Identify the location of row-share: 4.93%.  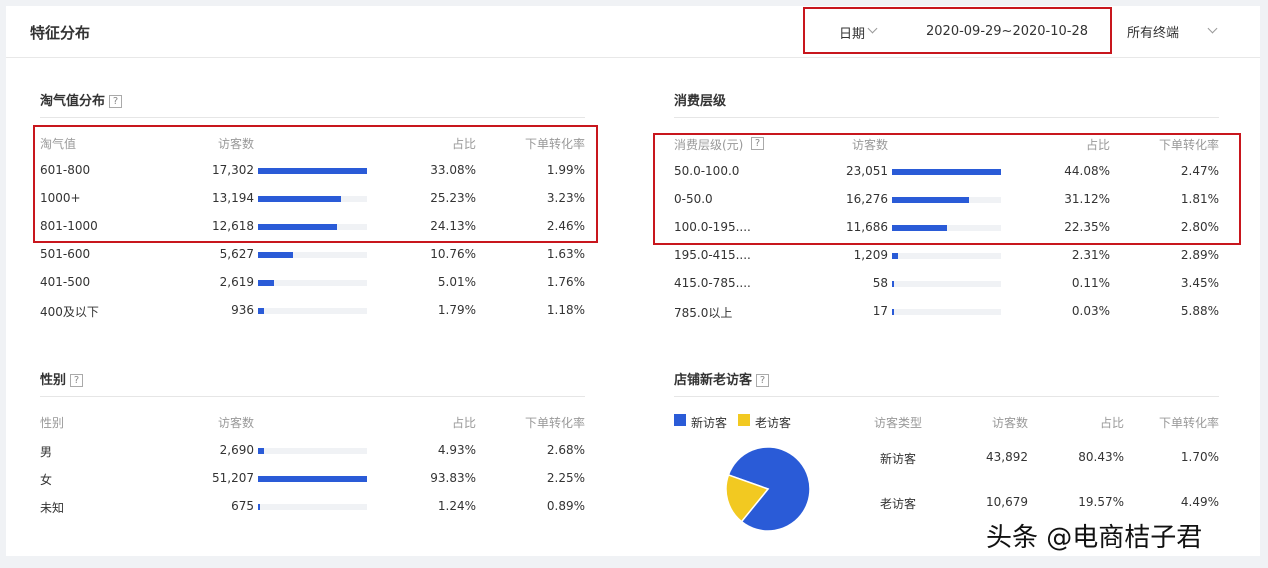
(456, 450).